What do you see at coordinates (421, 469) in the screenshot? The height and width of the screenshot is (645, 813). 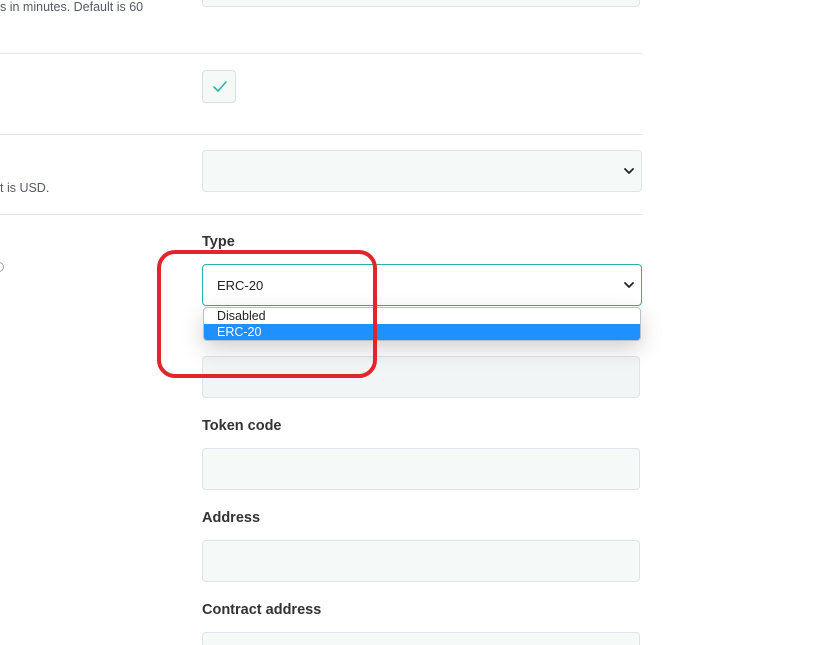 I see `token-code-input` at bounding box center [421, 469].